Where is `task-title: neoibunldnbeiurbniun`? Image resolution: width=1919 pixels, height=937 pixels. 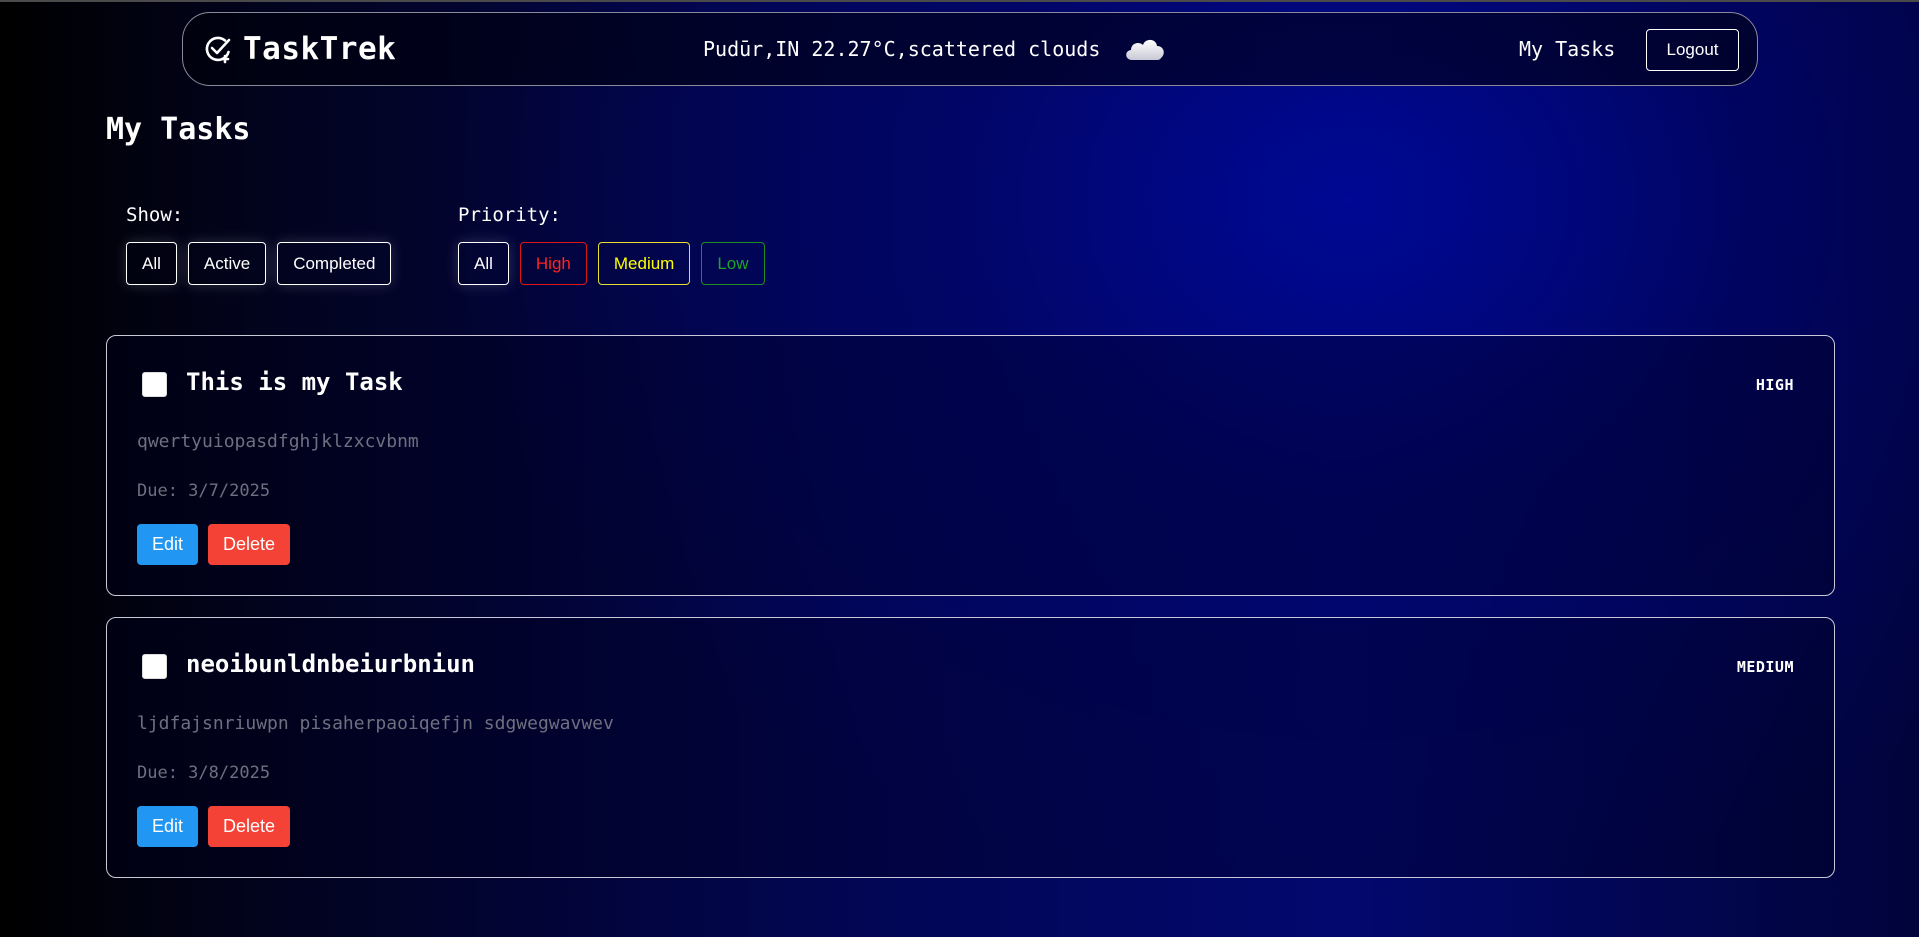 task-title: neoibunldnbeiurbniun is located at coordinates (330, 664).